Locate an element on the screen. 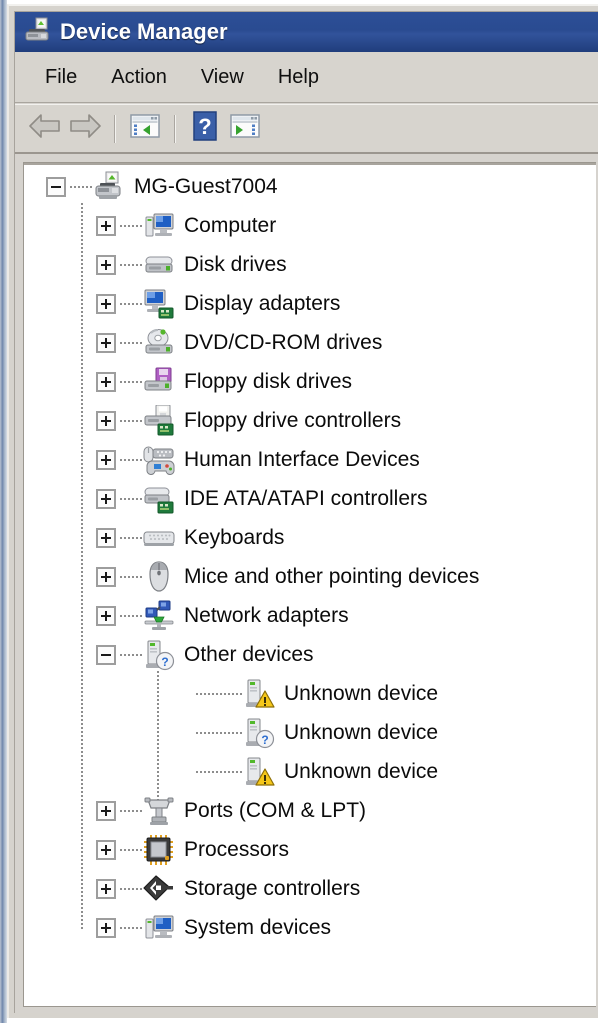  forward-button is located at coordinates (85, 129).